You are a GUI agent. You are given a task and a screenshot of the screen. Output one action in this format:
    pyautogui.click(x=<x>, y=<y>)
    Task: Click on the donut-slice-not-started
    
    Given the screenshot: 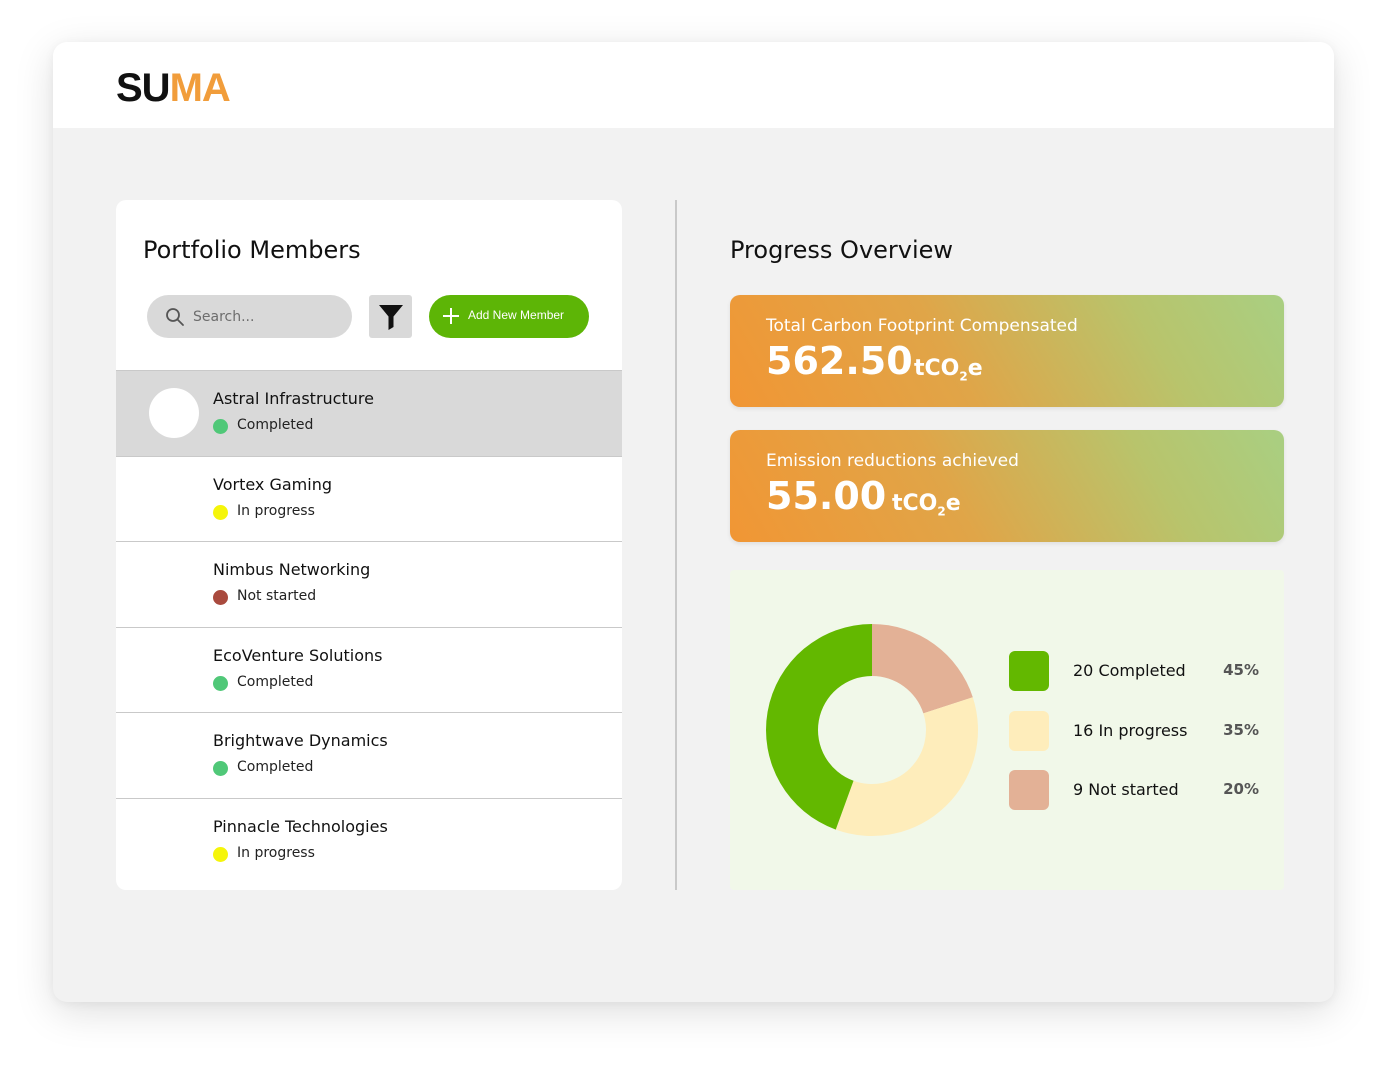 What is the action you would take?
    pyautogui.click(x=922, y=669)
    